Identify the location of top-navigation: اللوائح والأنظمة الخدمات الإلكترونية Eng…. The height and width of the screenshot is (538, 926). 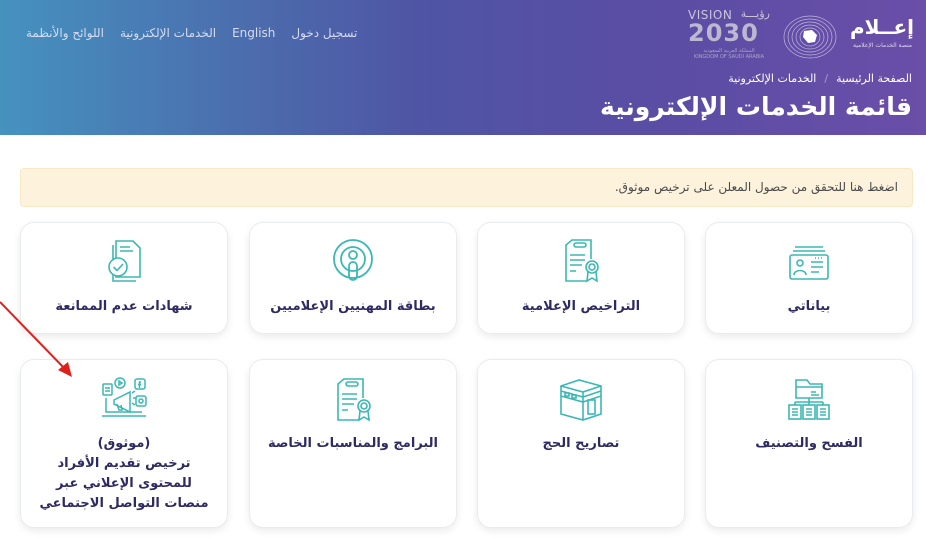
(191, 33).